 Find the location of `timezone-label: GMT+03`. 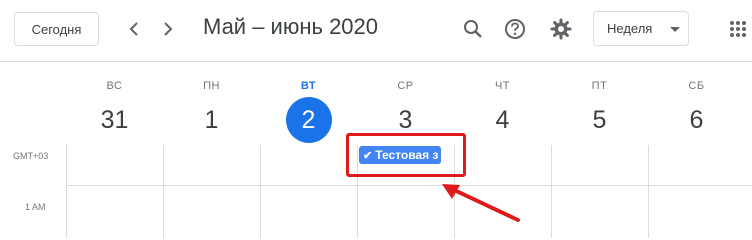

timezone-label: GMT+03 is located at coordinates (31, 156).